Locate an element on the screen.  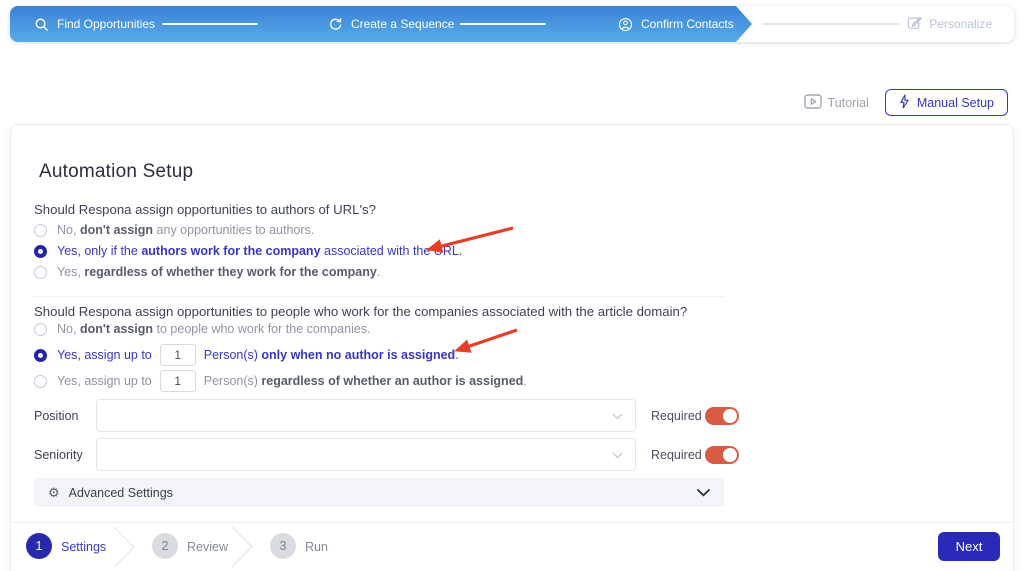
seniority-required-label: Required is located at coordinates (676, 455).